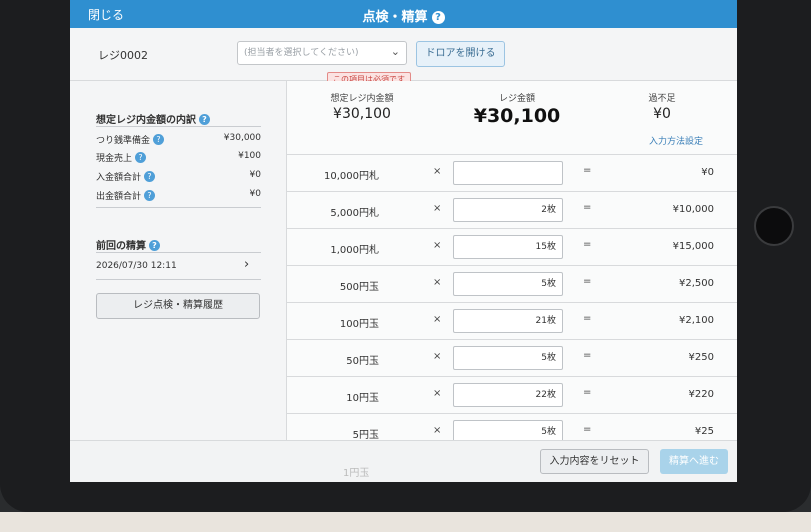 Image resolution: width=811 pixels, height=532 pixels. I want to click on top-bar: 閉じる 点検・精算?, so click(403, 14).